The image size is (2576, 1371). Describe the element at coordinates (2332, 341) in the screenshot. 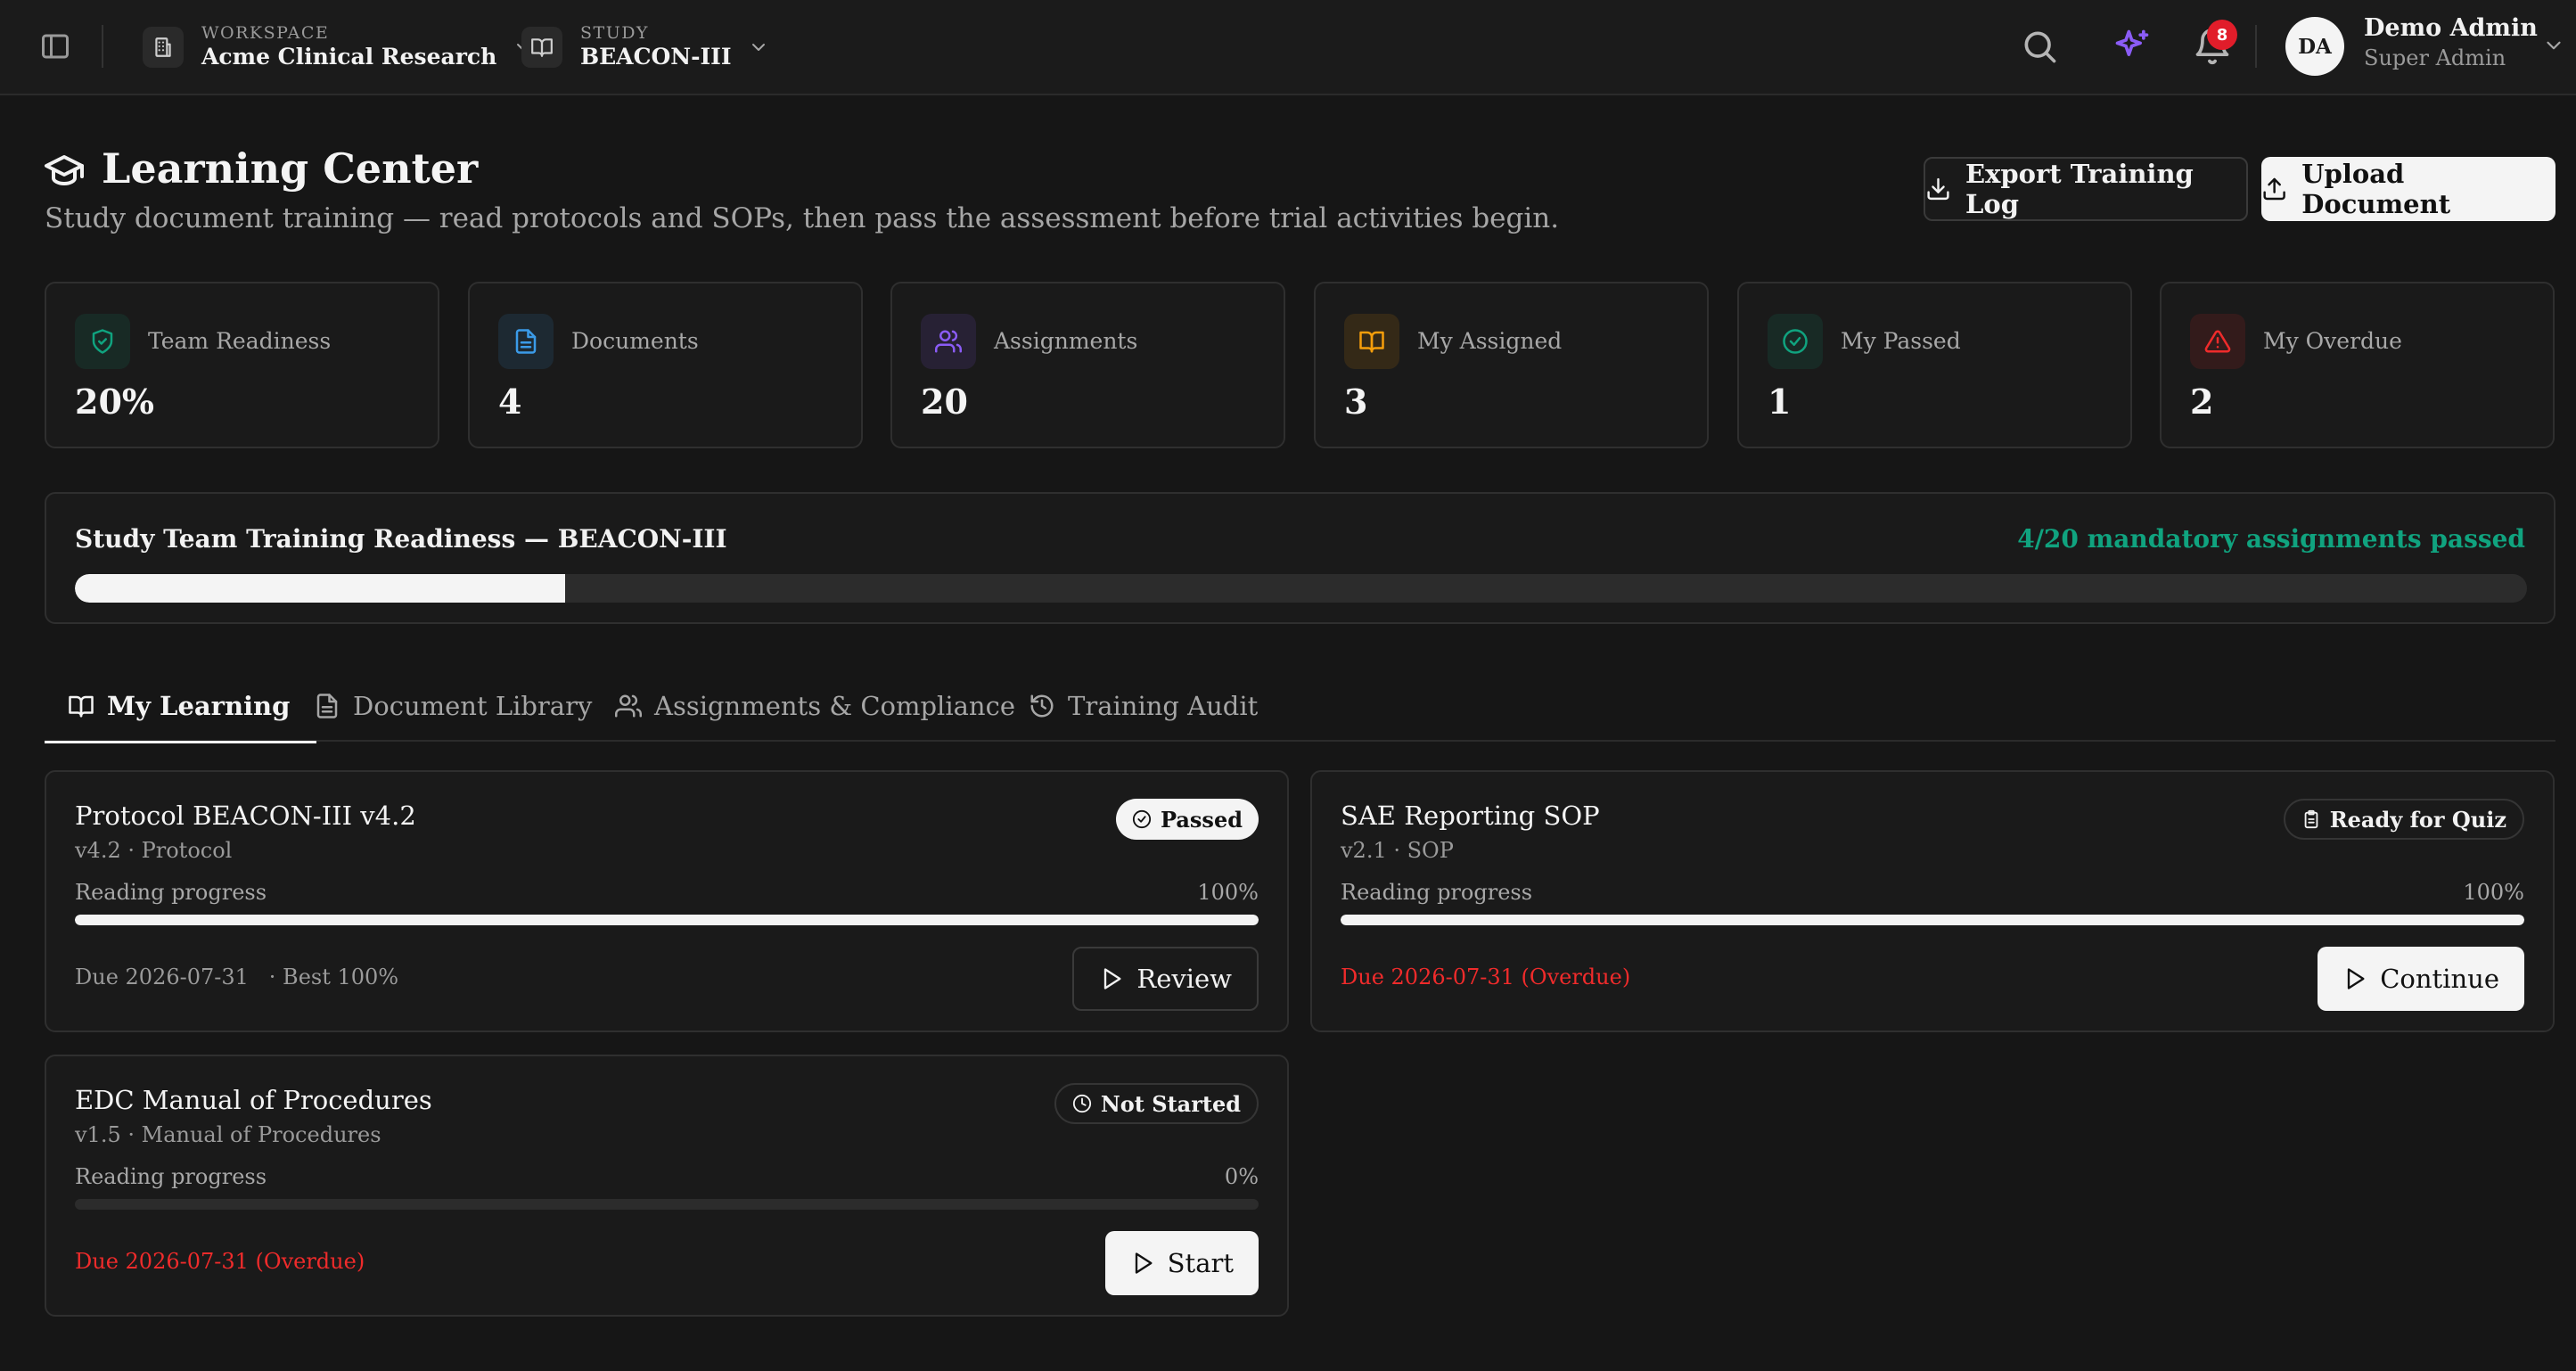

I see `stat-label: My Overdue` at that location.